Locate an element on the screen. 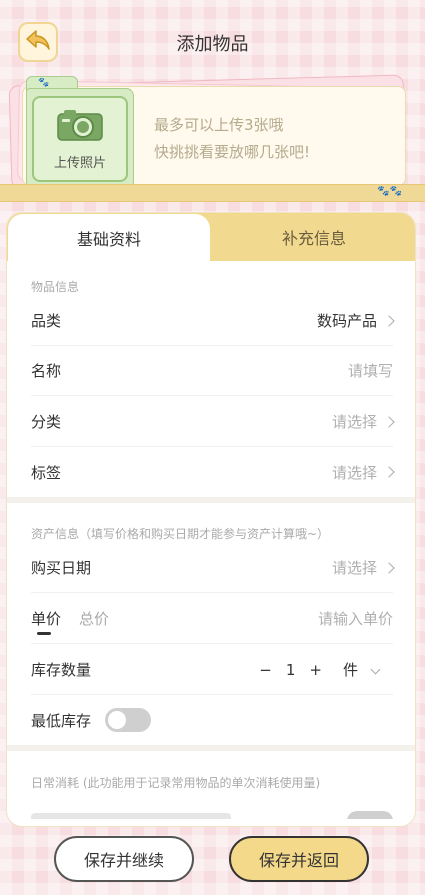  row-stock: 库存数量 − 1 + 件 is located at coordinates (212, 670).